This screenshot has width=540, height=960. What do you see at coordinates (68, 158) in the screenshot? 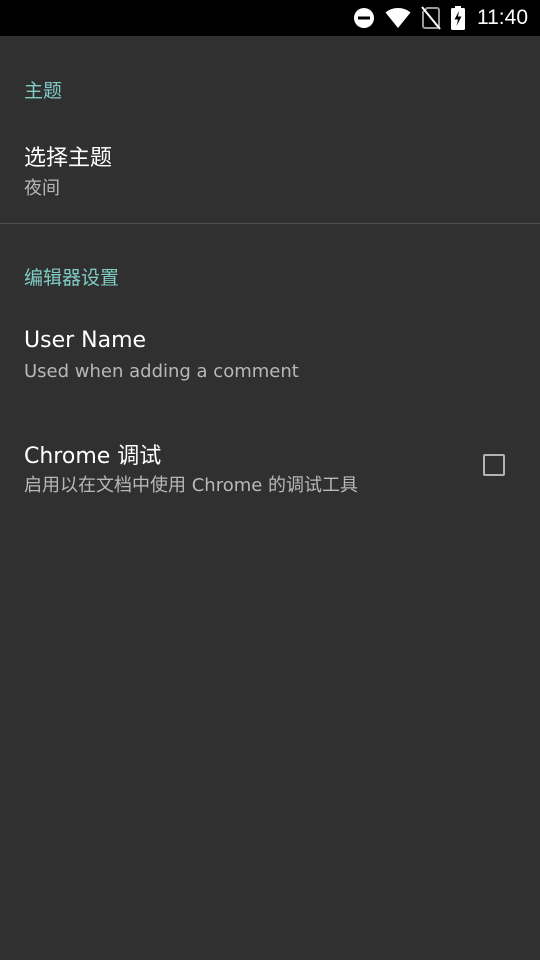
I see `pref-choose-theme-title: 选择主题` at bounding box center [68, 158].